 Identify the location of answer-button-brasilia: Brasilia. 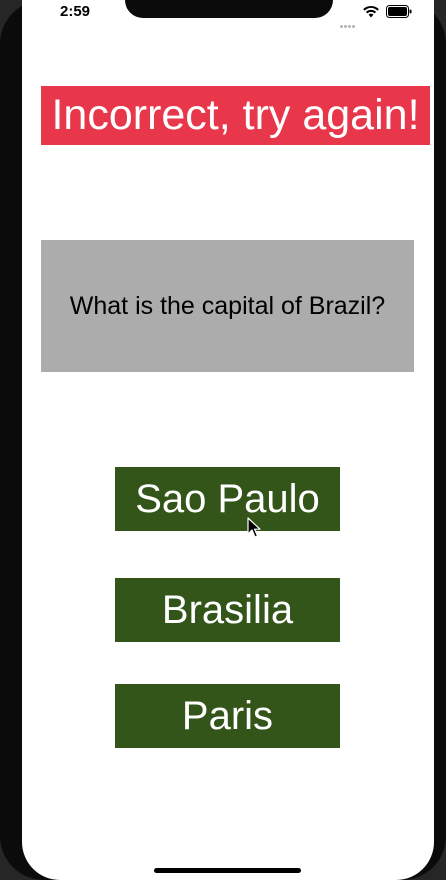
(227, 610).